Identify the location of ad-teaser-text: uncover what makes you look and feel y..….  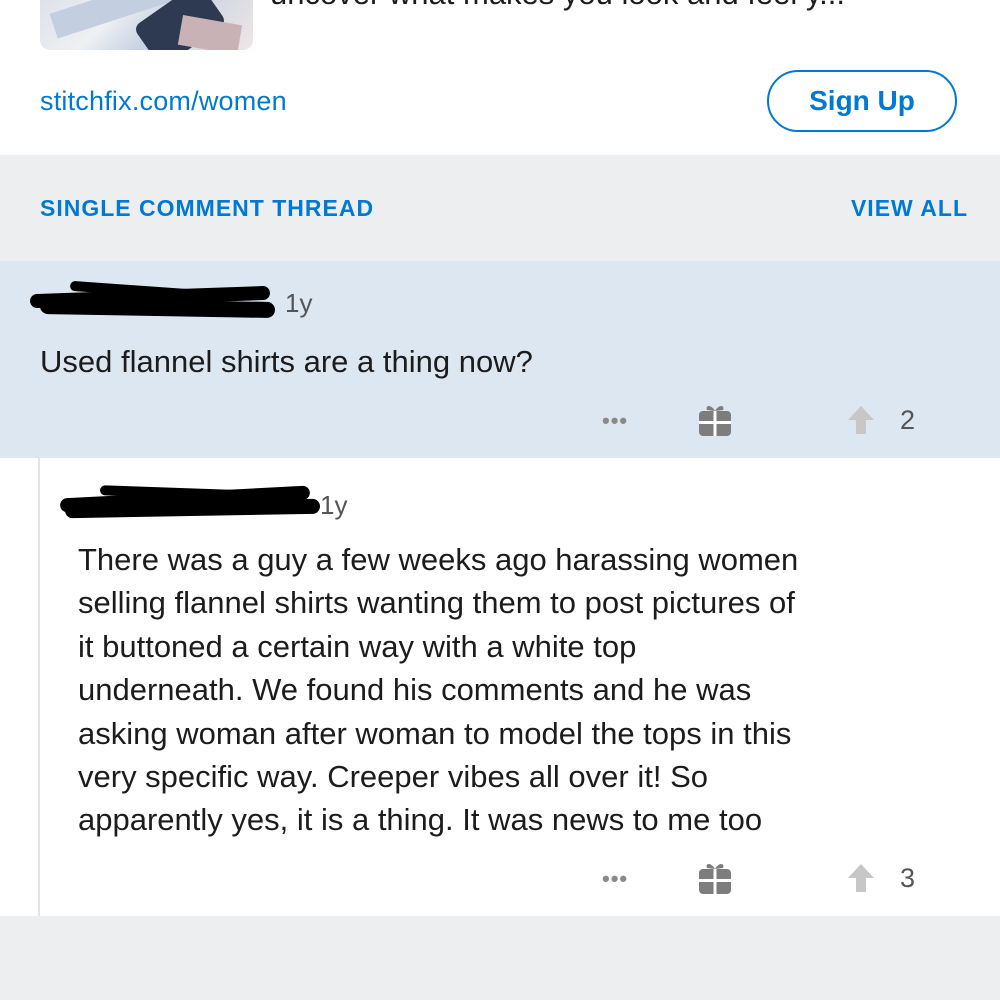
(630, 8).